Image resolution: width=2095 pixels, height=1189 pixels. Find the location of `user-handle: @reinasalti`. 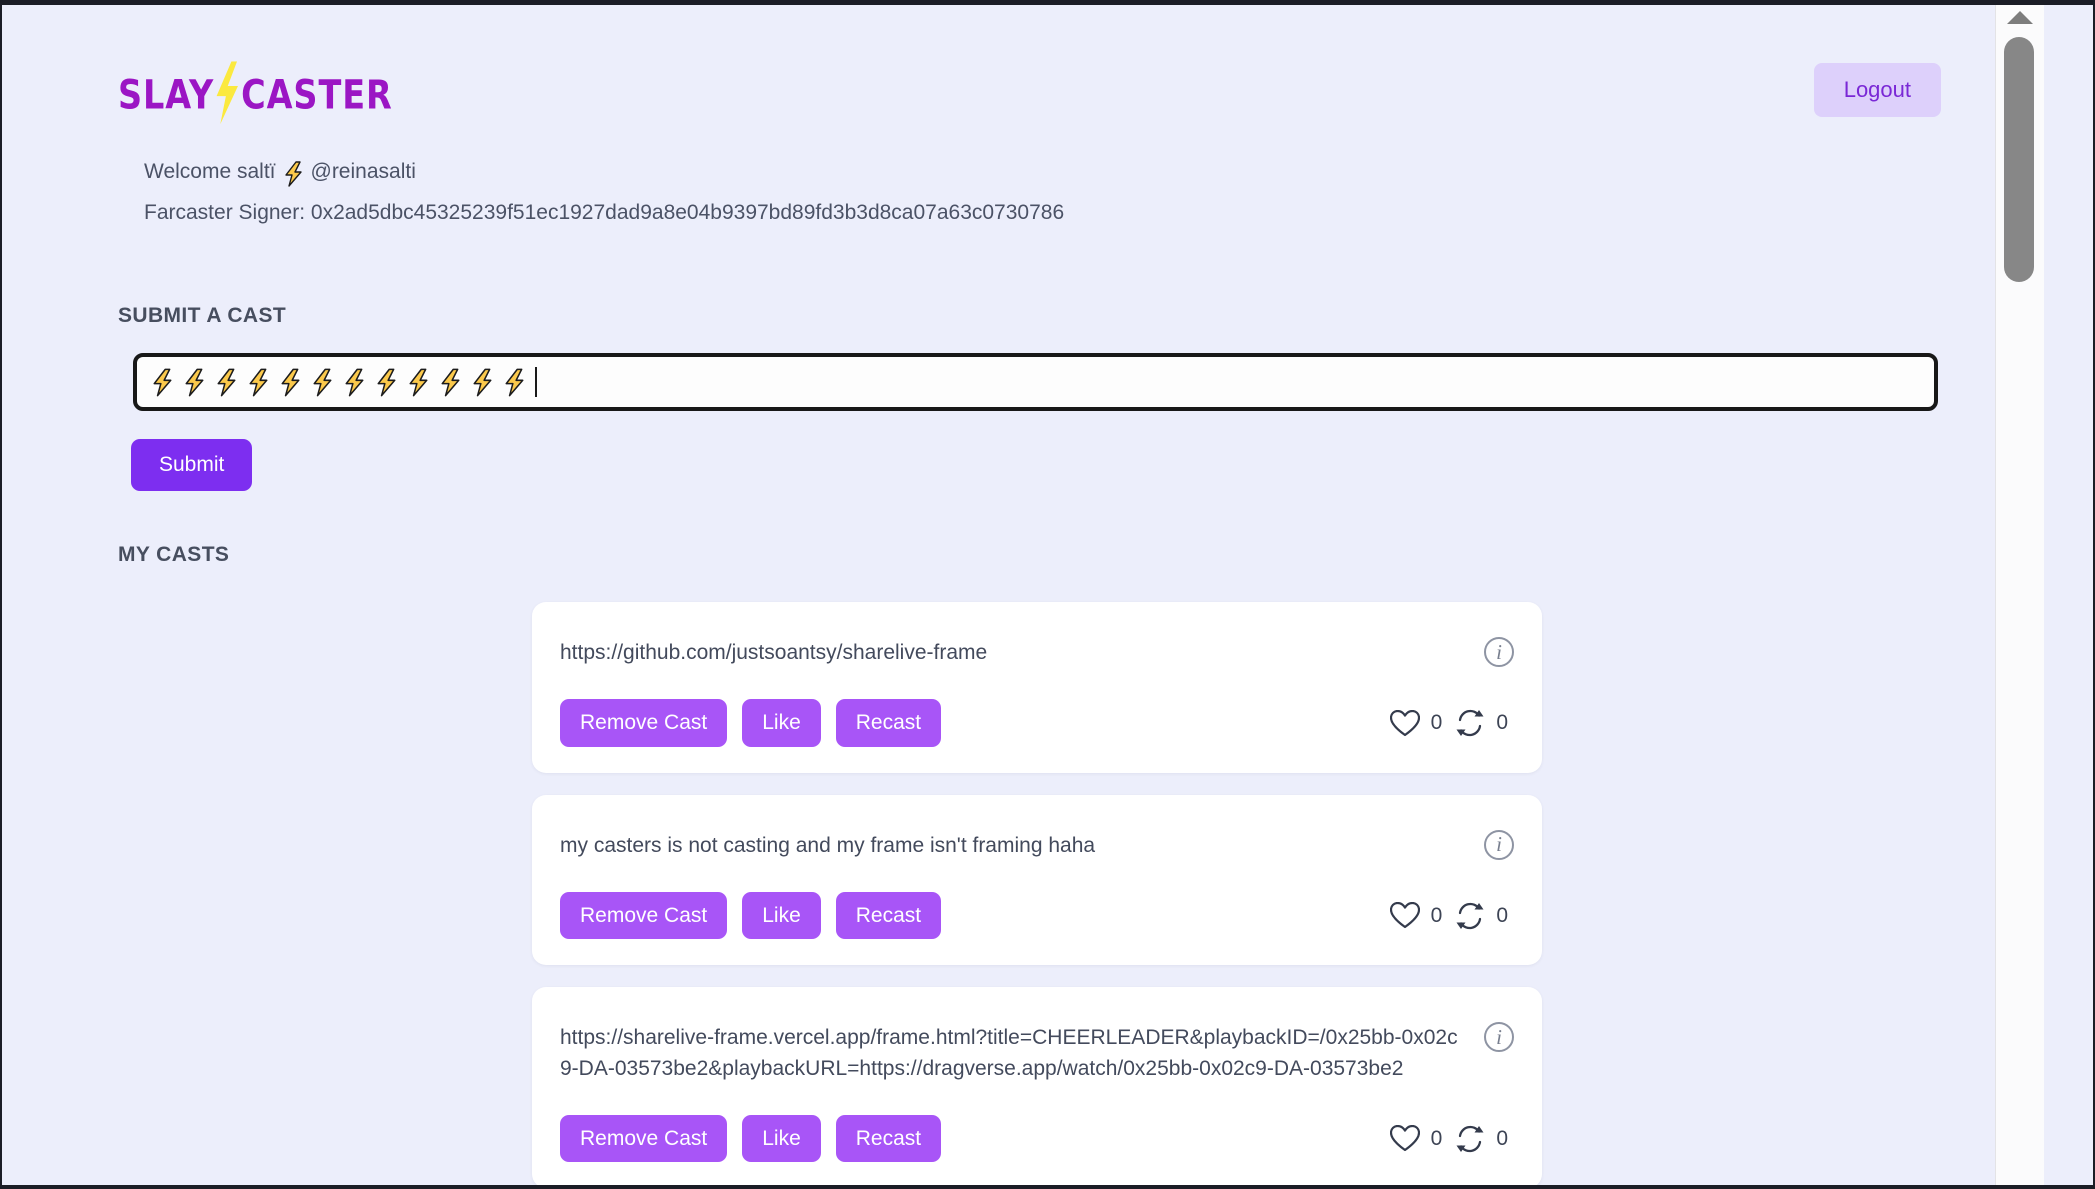

user-handle: @reinasalti is located at coordinates (363, 171).